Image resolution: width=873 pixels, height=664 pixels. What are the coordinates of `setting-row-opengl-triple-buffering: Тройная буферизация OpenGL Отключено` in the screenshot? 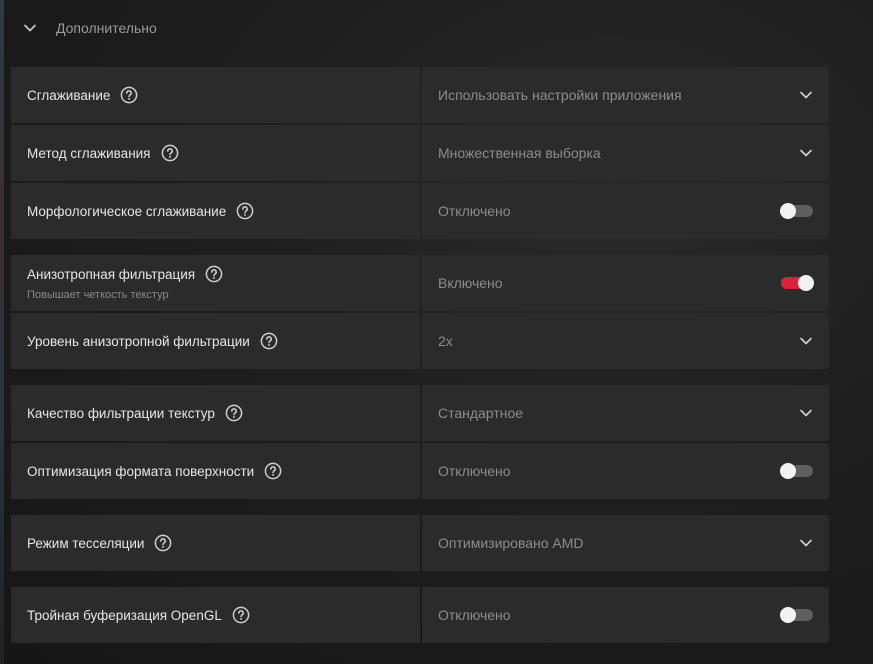 It's located at (420, 615).